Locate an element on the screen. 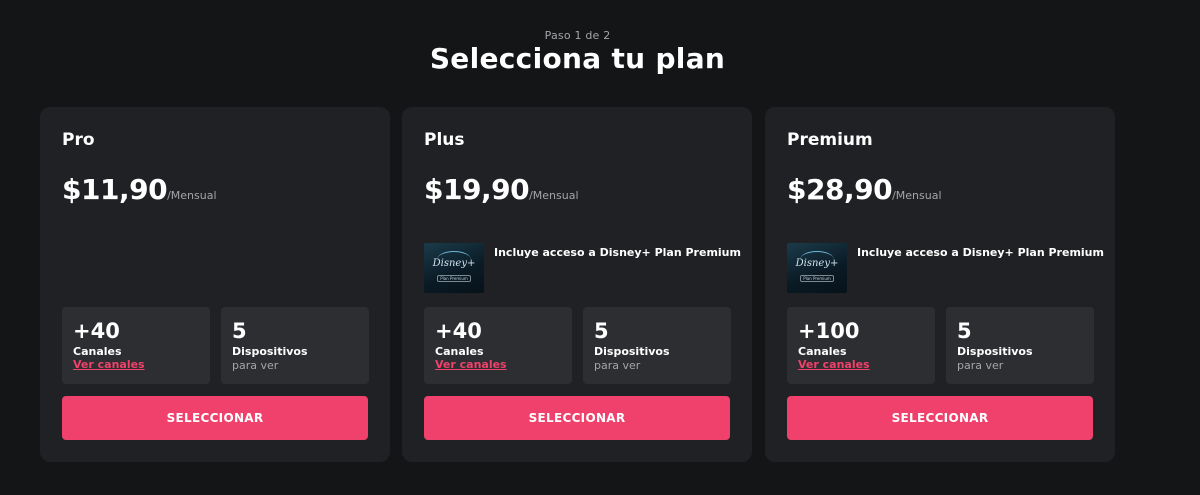 The width and height of the screenshot is (1200, 495). step-indicator: Paso 1 de 2 is located at coordinates (577, 35).